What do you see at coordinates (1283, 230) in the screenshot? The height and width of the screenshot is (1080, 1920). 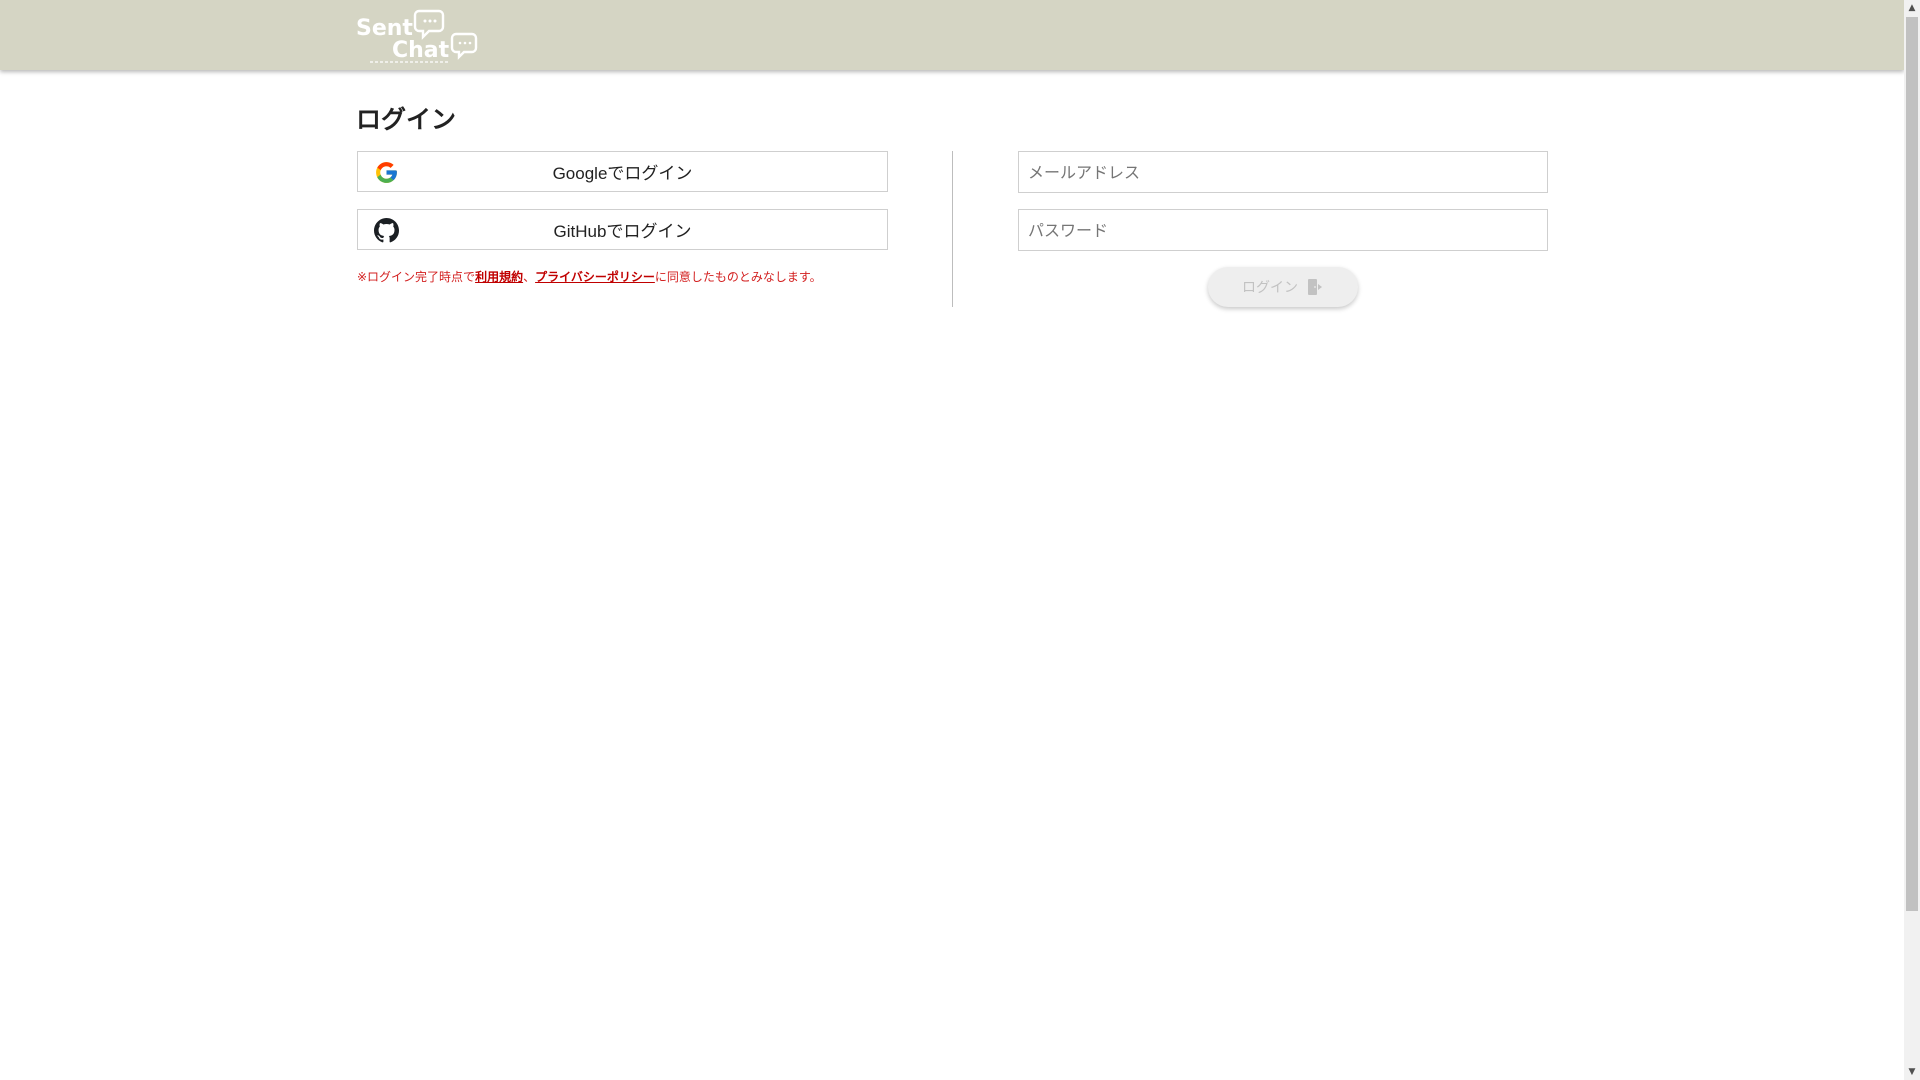 I see `password-field` at bounding box center [1283, 230].